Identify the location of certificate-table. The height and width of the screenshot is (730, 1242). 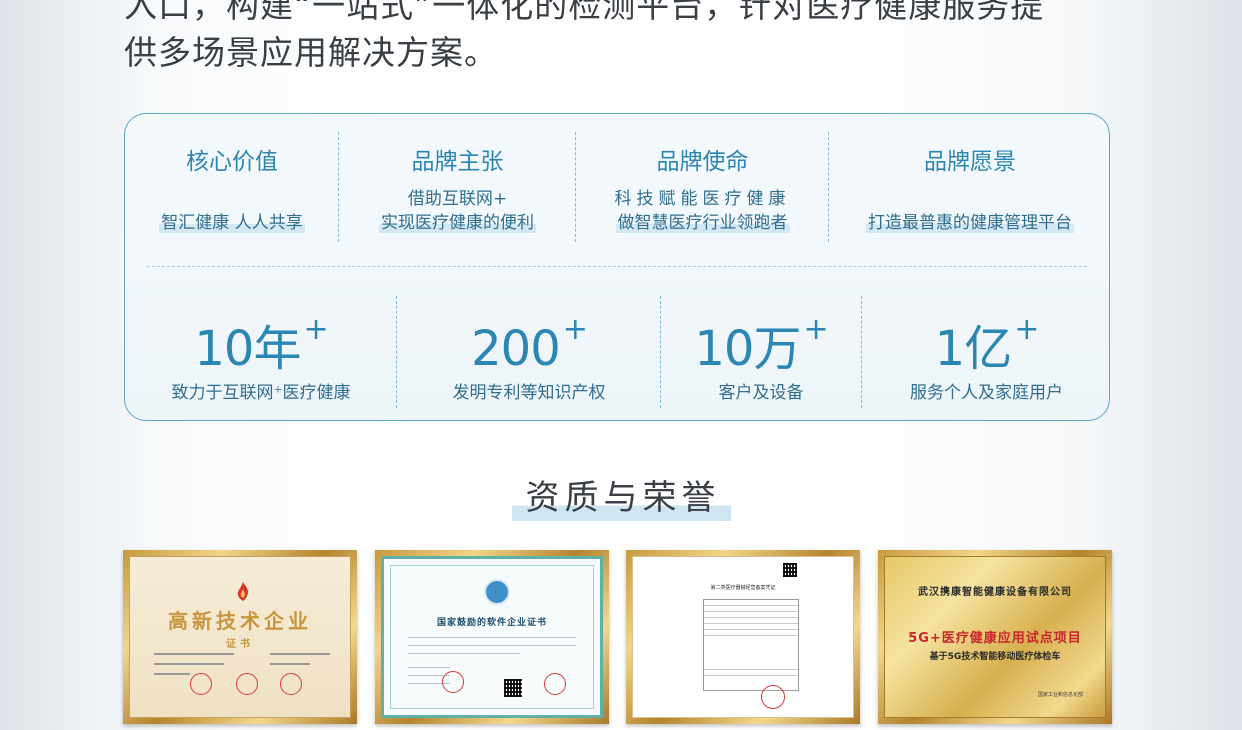
(751, 645).